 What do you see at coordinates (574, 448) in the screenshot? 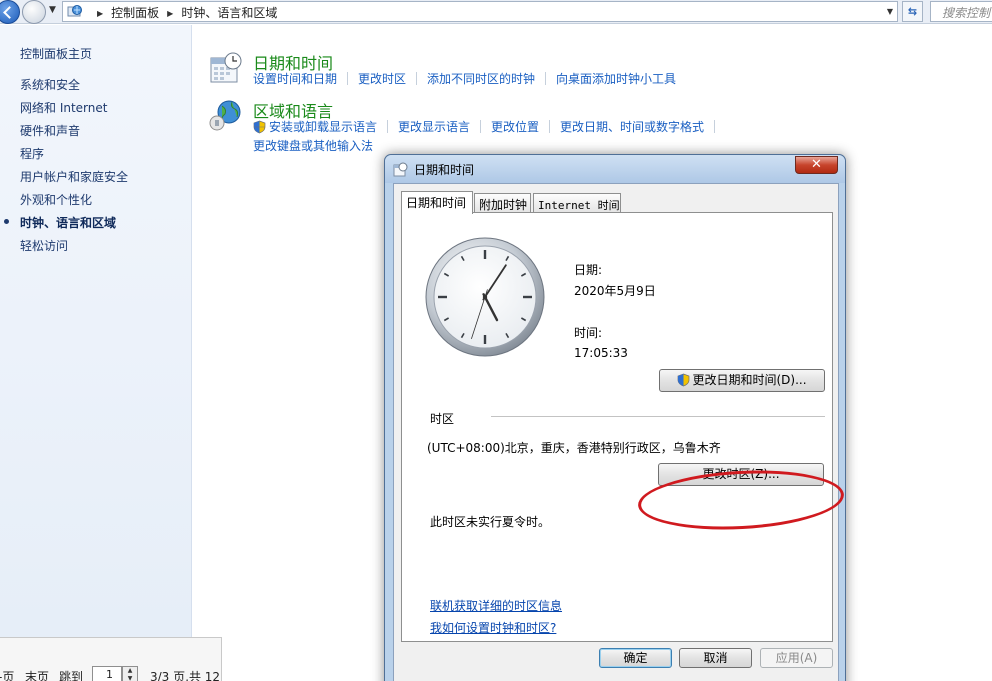
I see `timezone-value: (UTC+08:00)北京，重庆，香港特别行政区，乌鲁木齐` at bounding box center [574, 448].